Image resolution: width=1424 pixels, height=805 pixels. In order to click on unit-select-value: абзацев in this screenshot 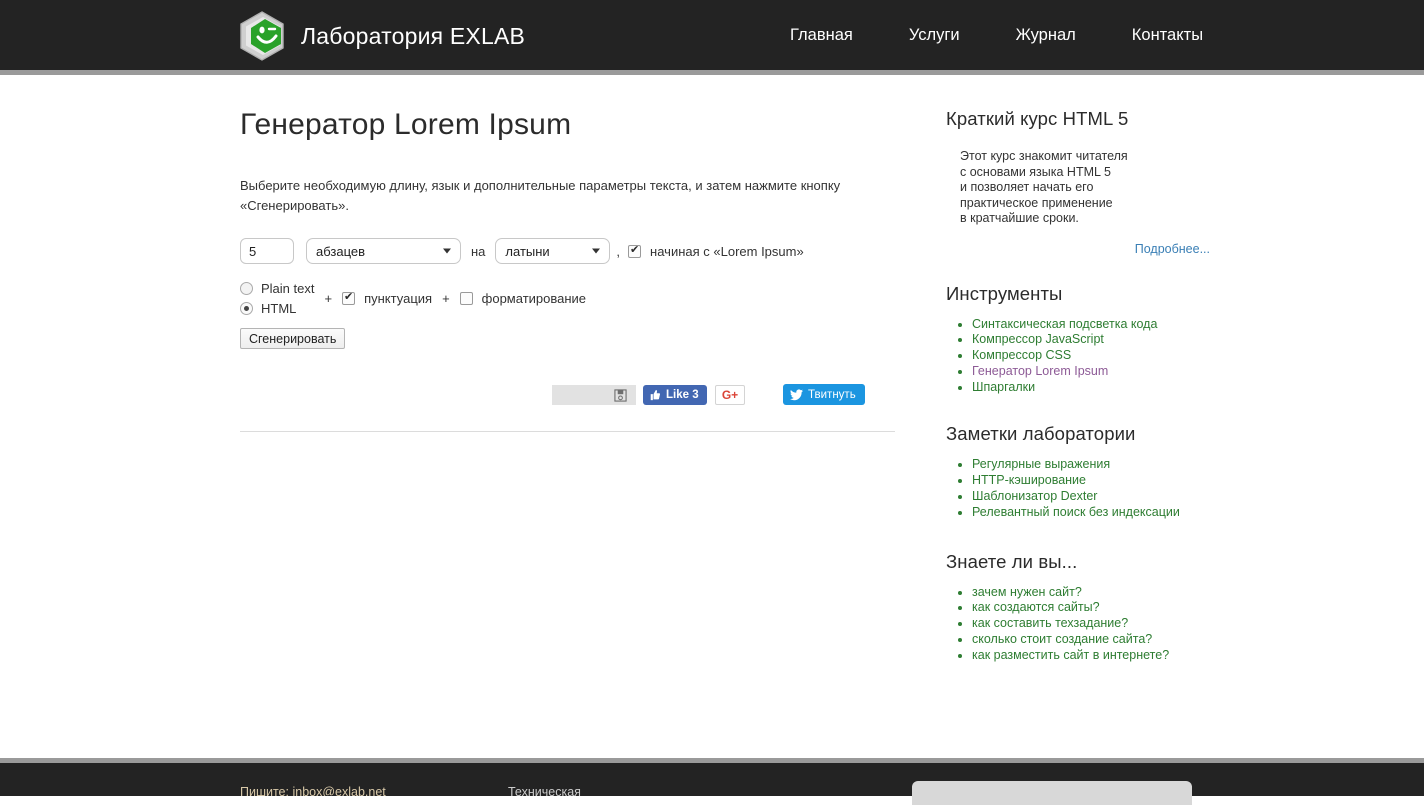, I will do `click(341, 251)`.